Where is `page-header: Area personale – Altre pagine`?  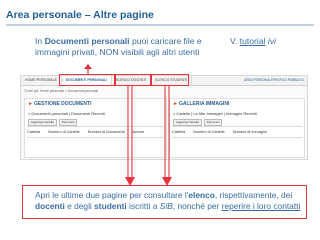
page-header: Area personale – Altre pagine is located at coordinates (161, 15).